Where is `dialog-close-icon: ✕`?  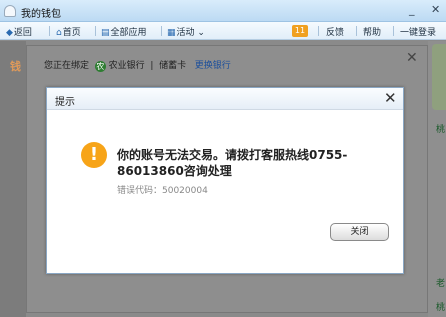 dialog-close-icon: ✕ is located at coordinates (390, 98).